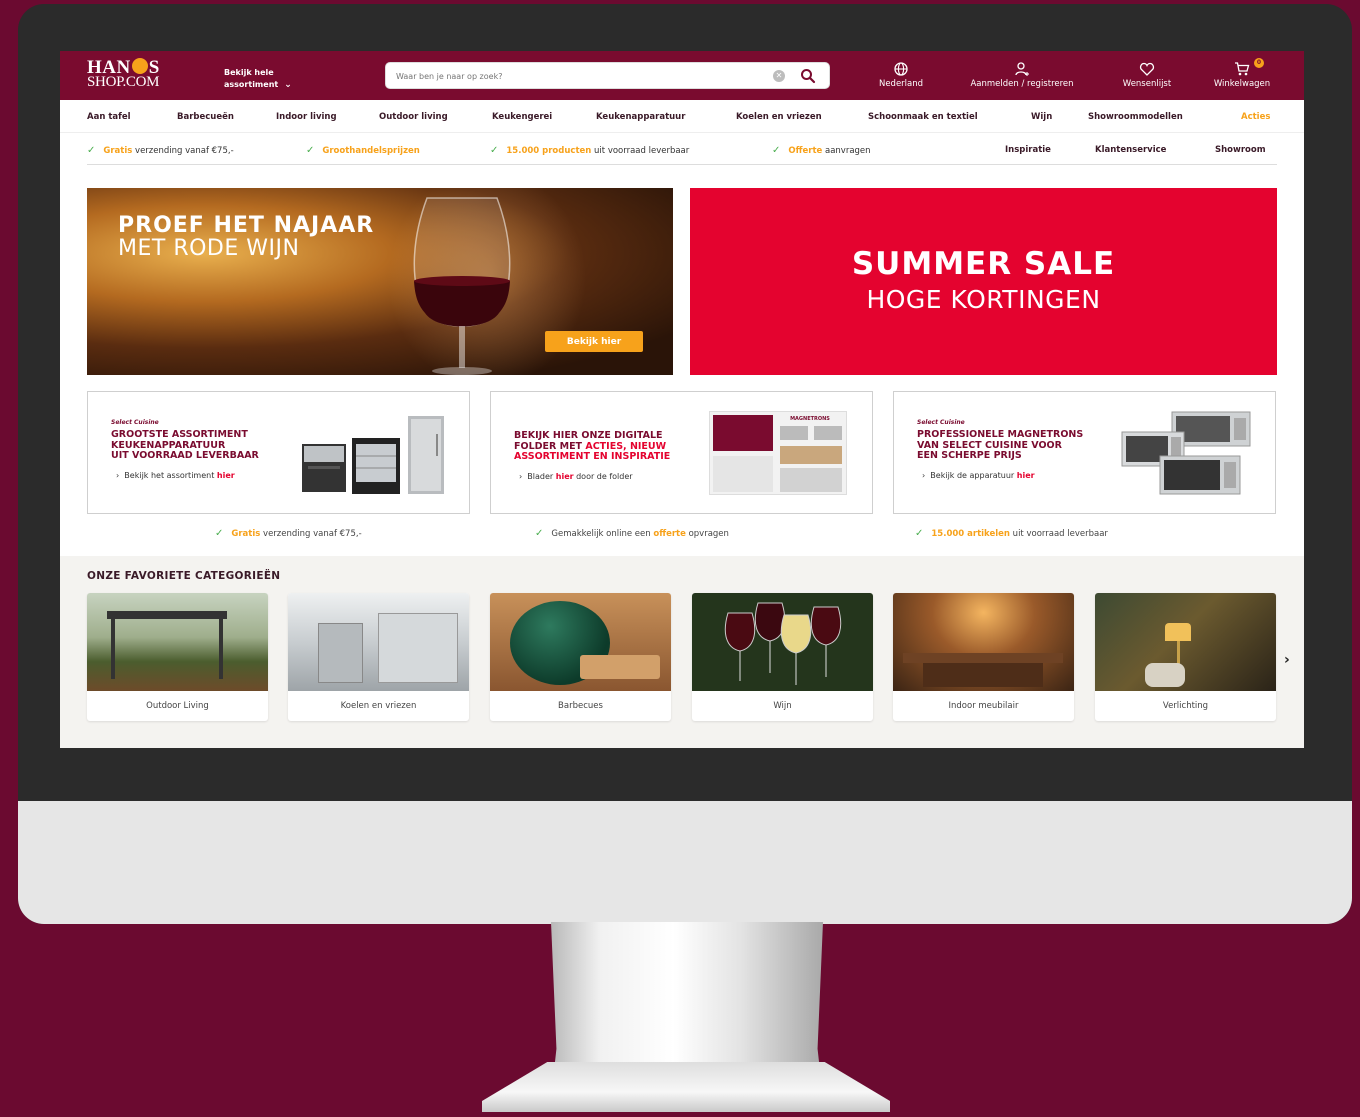 The height and width of the screenshot is (1117, 1360). I want to click on cart-count-badge: 0, so click(1259, 63).